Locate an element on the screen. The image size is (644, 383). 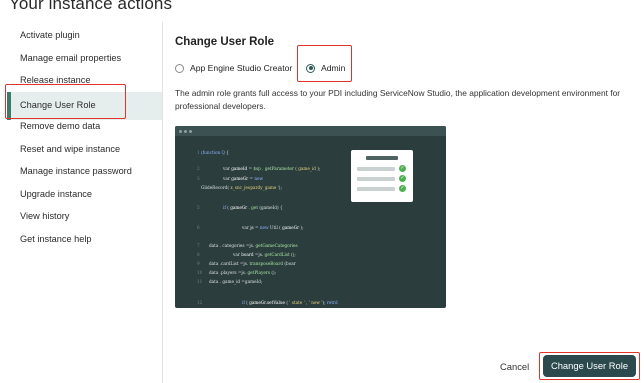
sidebar-item-upgrade-instance: Upgrade instance is located at coordinates (56, 194).